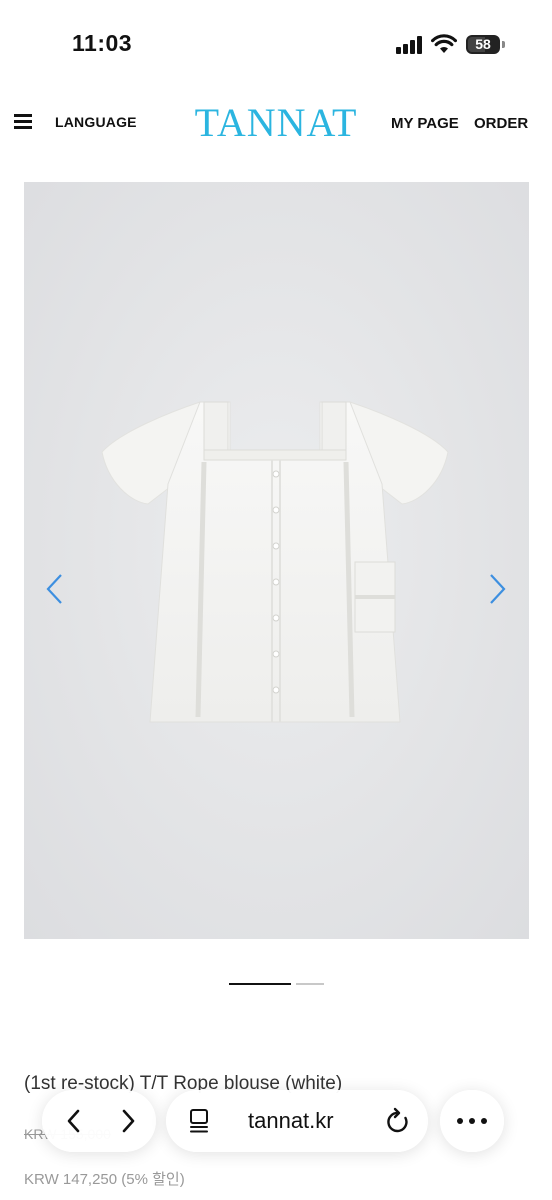  Describe the element at coordinates (74, 1121) in the screenshot. I see `browser-back-button` at that location.